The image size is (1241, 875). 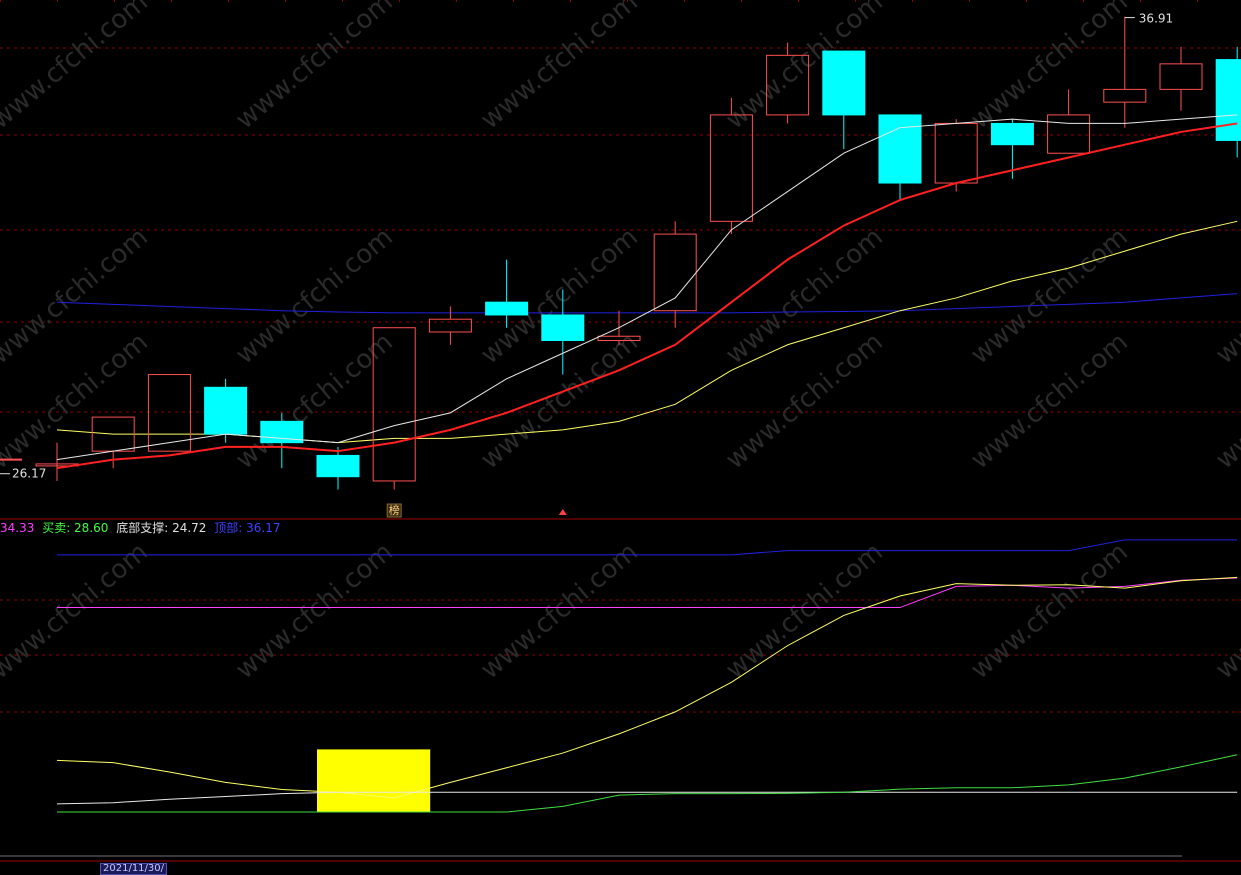 What do you see at coordinates (374, 780) in the screenshot?
I see `signal-block` at bounding box center [374, 780].